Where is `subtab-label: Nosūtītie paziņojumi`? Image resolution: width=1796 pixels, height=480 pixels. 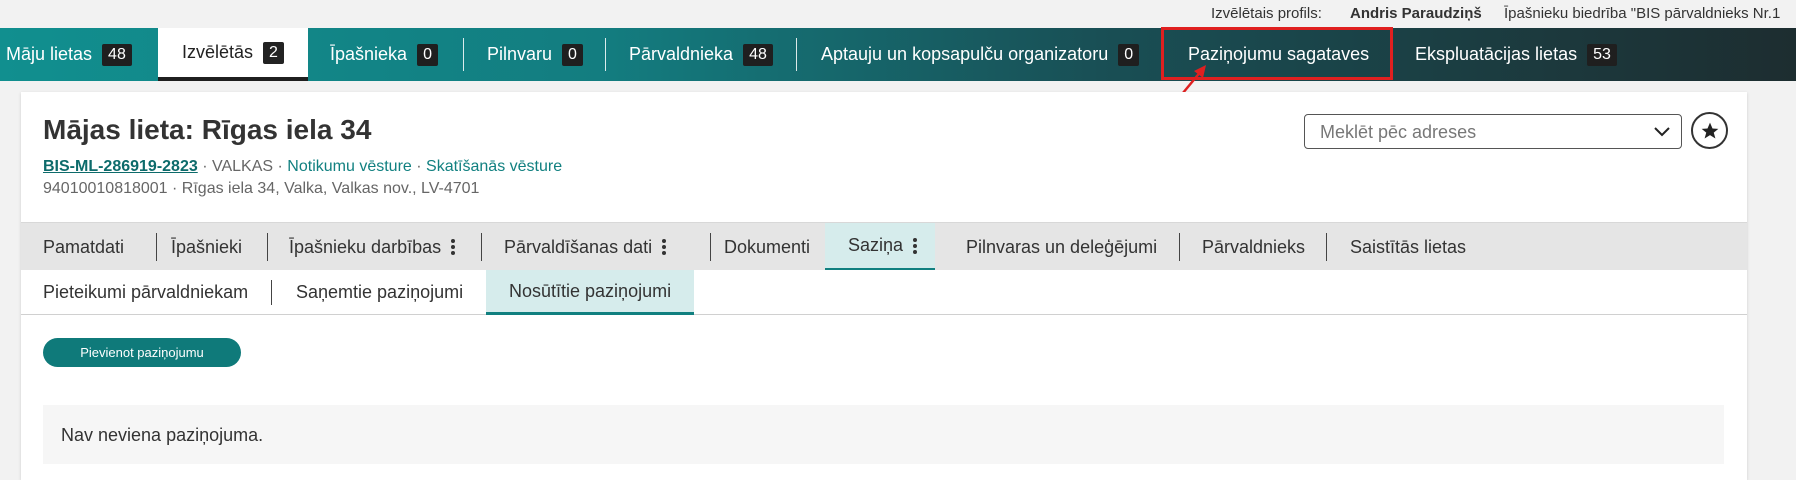 subtab-label: Nosūtītie paziņojumi is located at coordinates (590, 290).